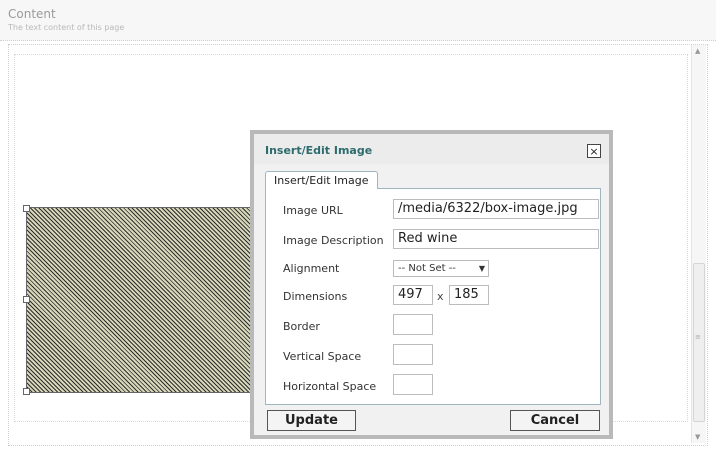  Describe the element at coordinates (698, 337) in the screenshot. I see `grip-icon: ≡` at that location.